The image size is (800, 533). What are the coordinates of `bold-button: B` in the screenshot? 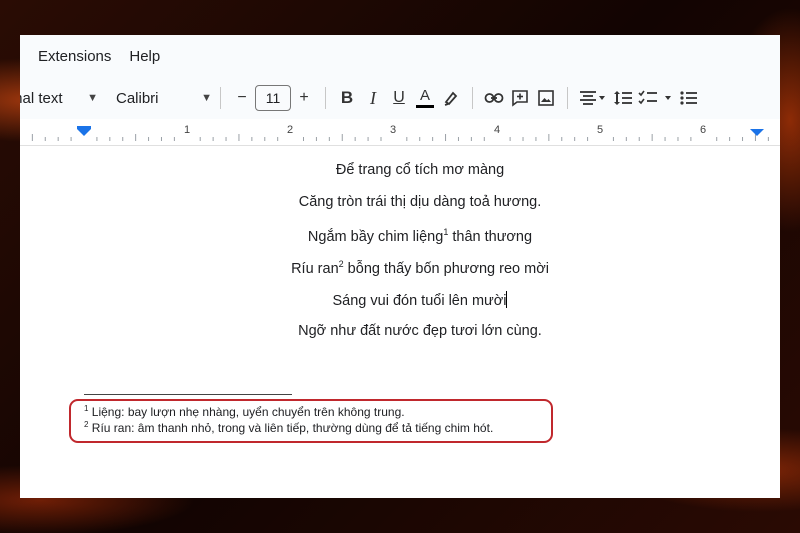 It's located at (347, 98).